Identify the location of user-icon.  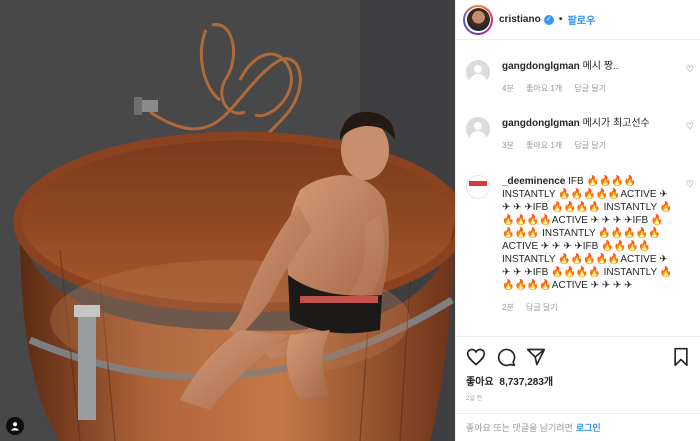
(15, 426).